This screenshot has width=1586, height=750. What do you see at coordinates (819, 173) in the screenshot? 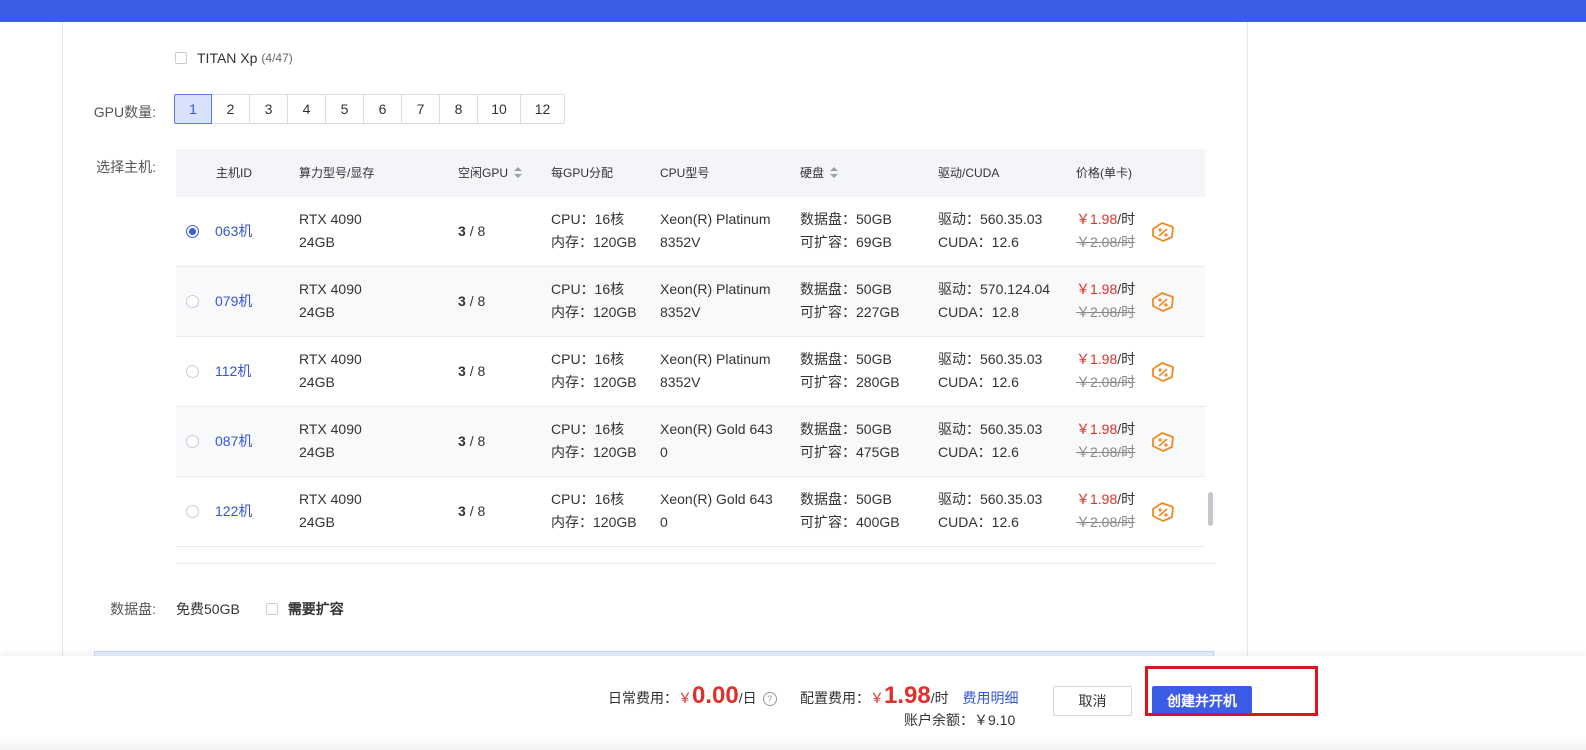
I see `header-disk: 硬盘` at bounding box center [819, 173].